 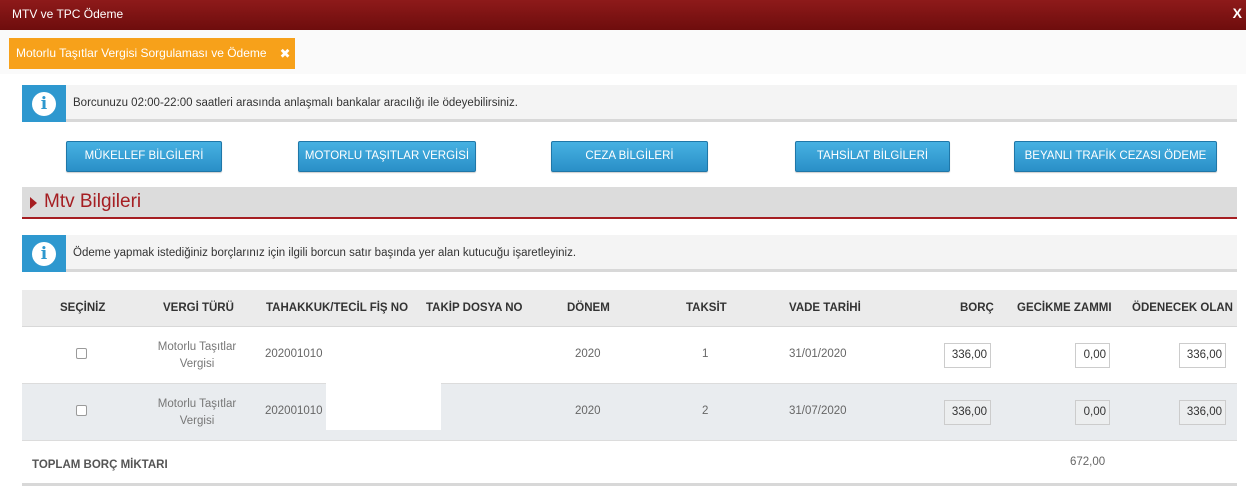 I want to click on col-header-file-no: TAKİP DOSYA NO, so click(x=474, y=308).